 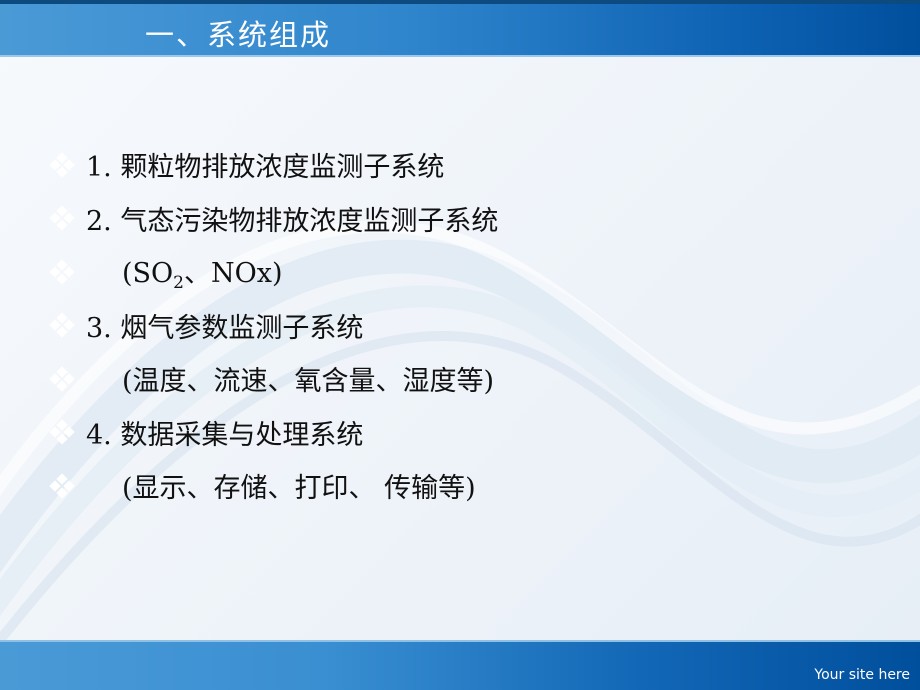 What do you see at coordinates (299, 489) in the screenshot?
I see `item-text: (显示、存储、打印、 传输等)` at bounding box center [299, 489].